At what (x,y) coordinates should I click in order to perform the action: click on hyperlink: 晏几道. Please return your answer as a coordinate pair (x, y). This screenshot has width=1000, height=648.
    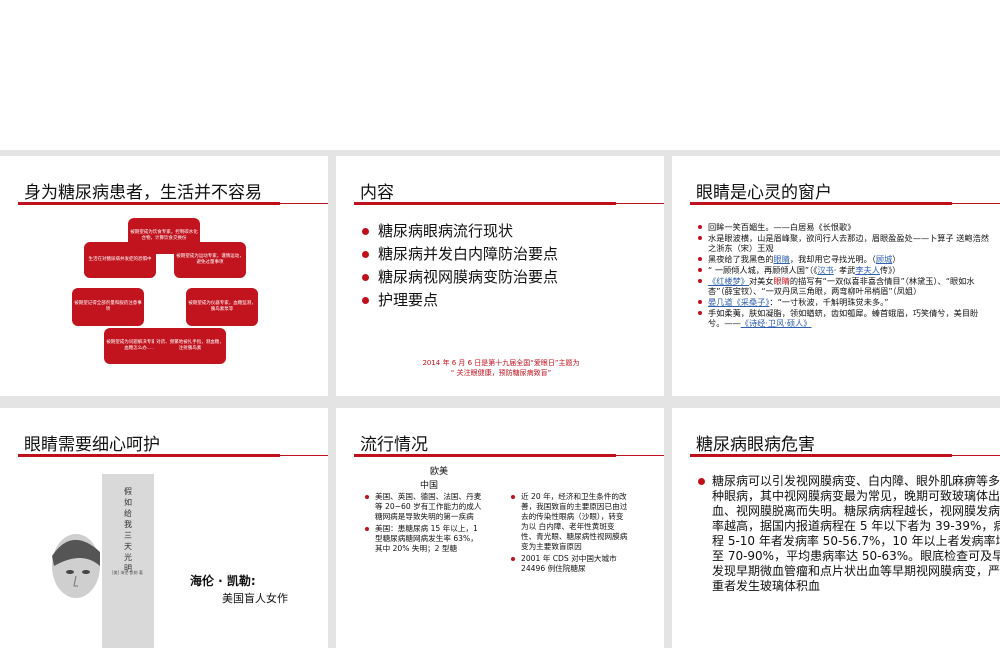
    Looking at the image, I should click on (720, 302).